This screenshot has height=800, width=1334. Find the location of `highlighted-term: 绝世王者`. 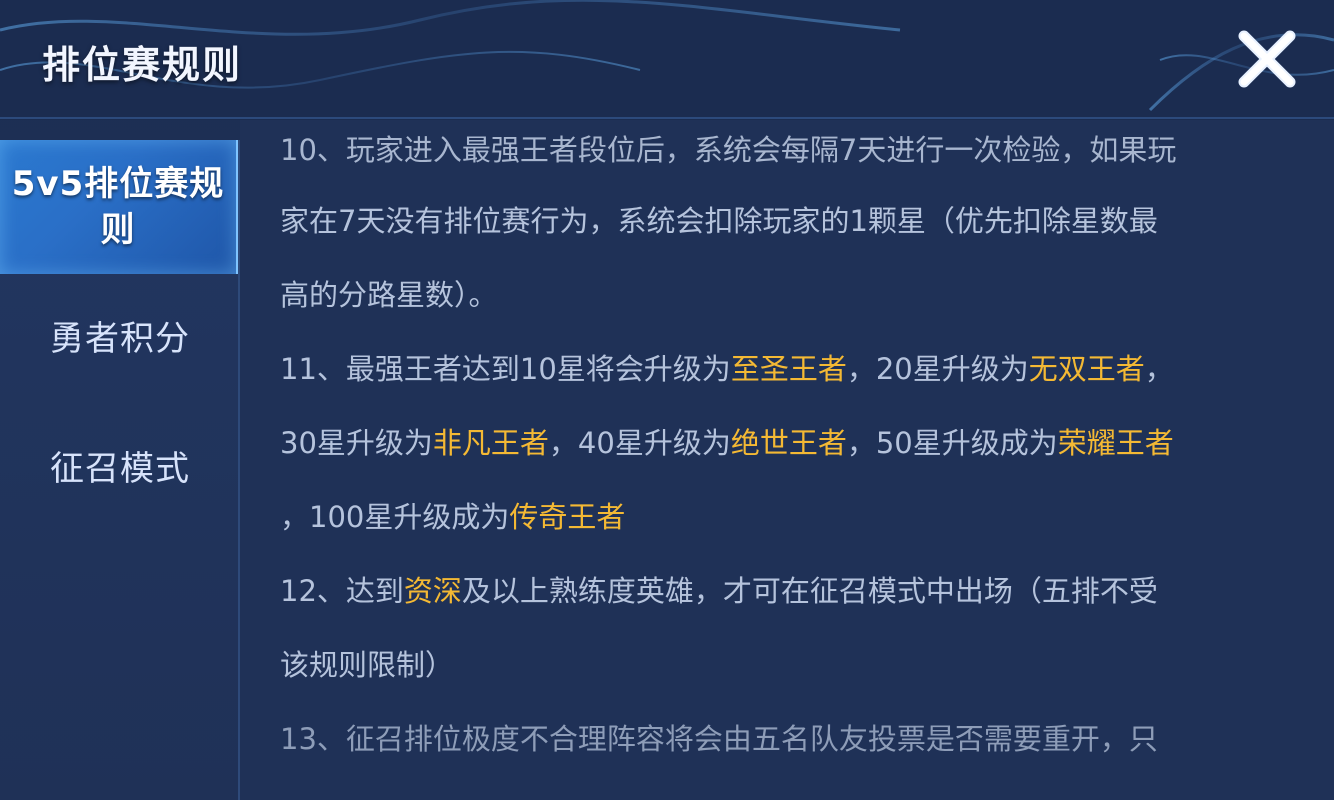

highlighted-term: 绝世王者 is located at coordinates (788, 443).